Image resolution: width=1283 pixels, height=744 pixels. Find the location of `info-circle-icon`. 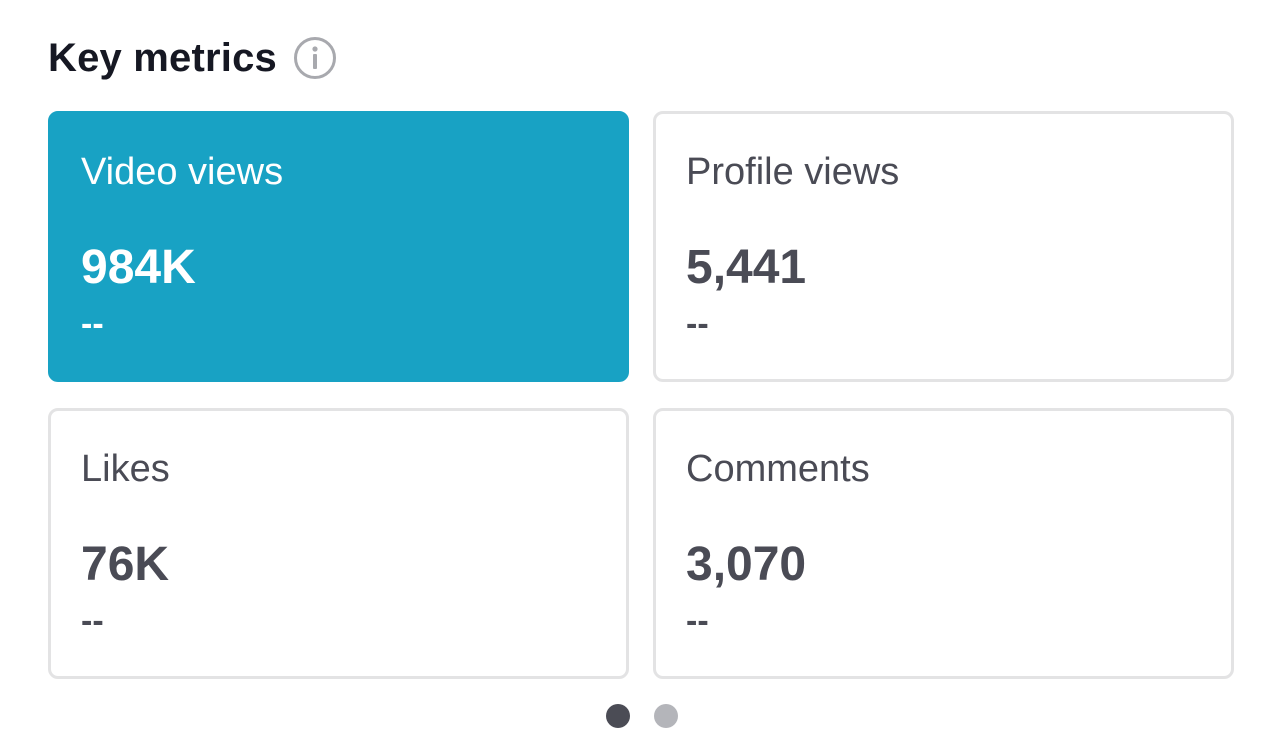

info-circle-icon is located at coordinates (315, 58).